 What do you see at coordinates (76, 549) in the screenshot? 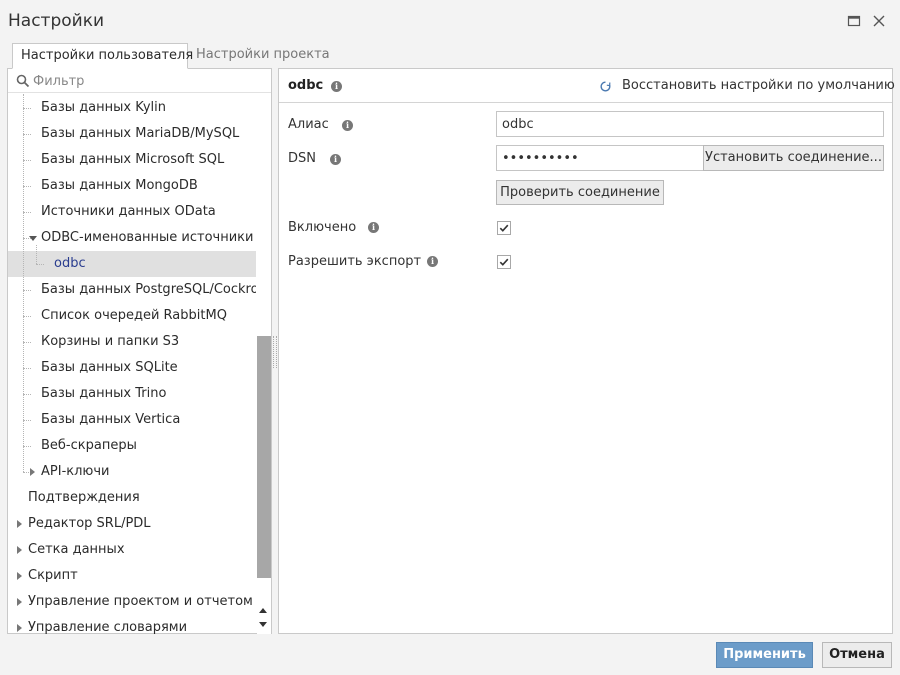
I see `tree-item-label: Сетка данных` at bounding box center [76, 549].